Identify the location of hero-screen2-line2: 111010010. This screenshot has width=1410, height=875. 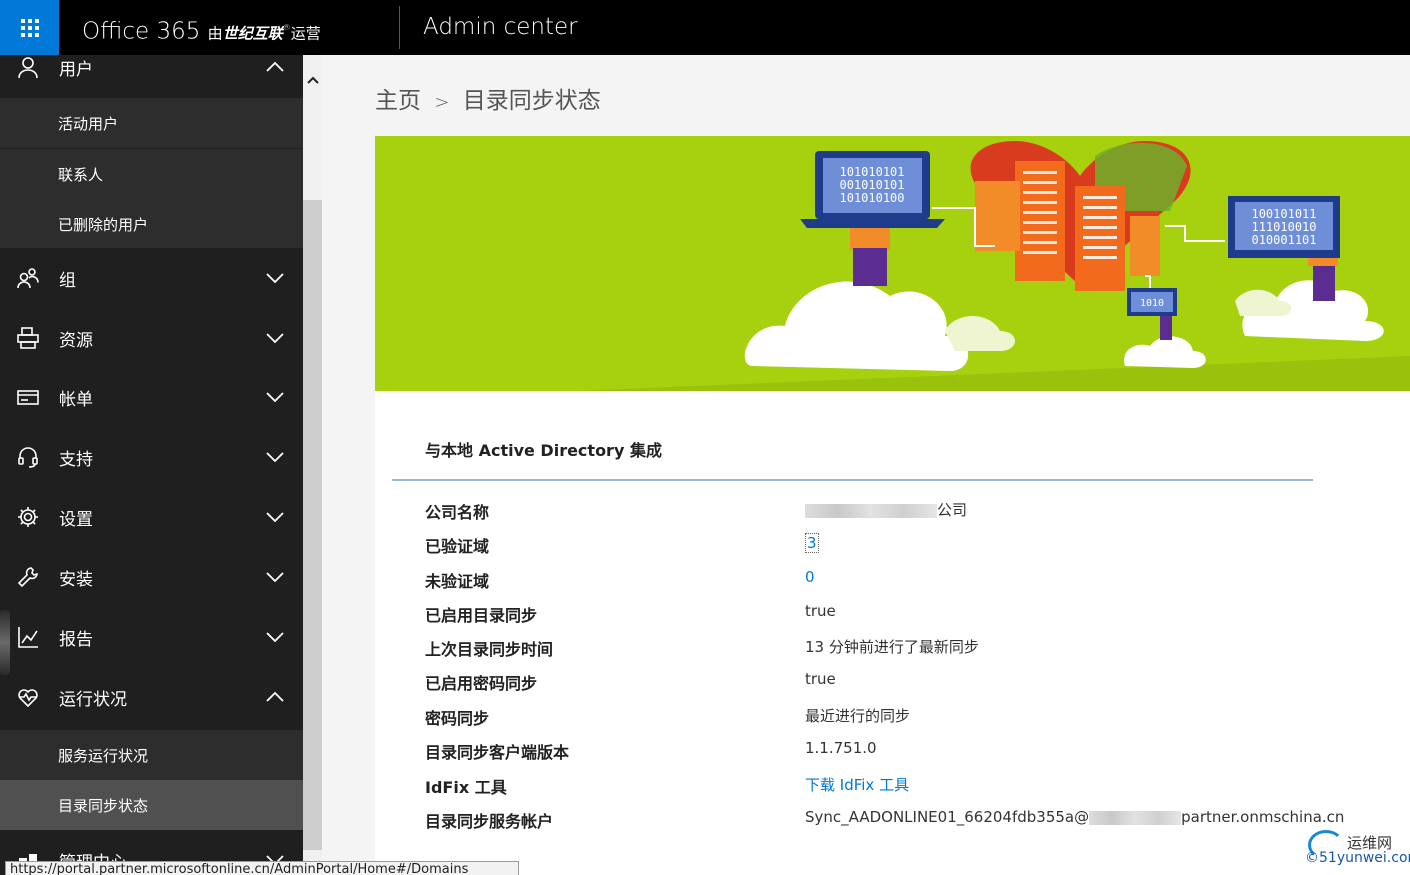
(1283, 227).